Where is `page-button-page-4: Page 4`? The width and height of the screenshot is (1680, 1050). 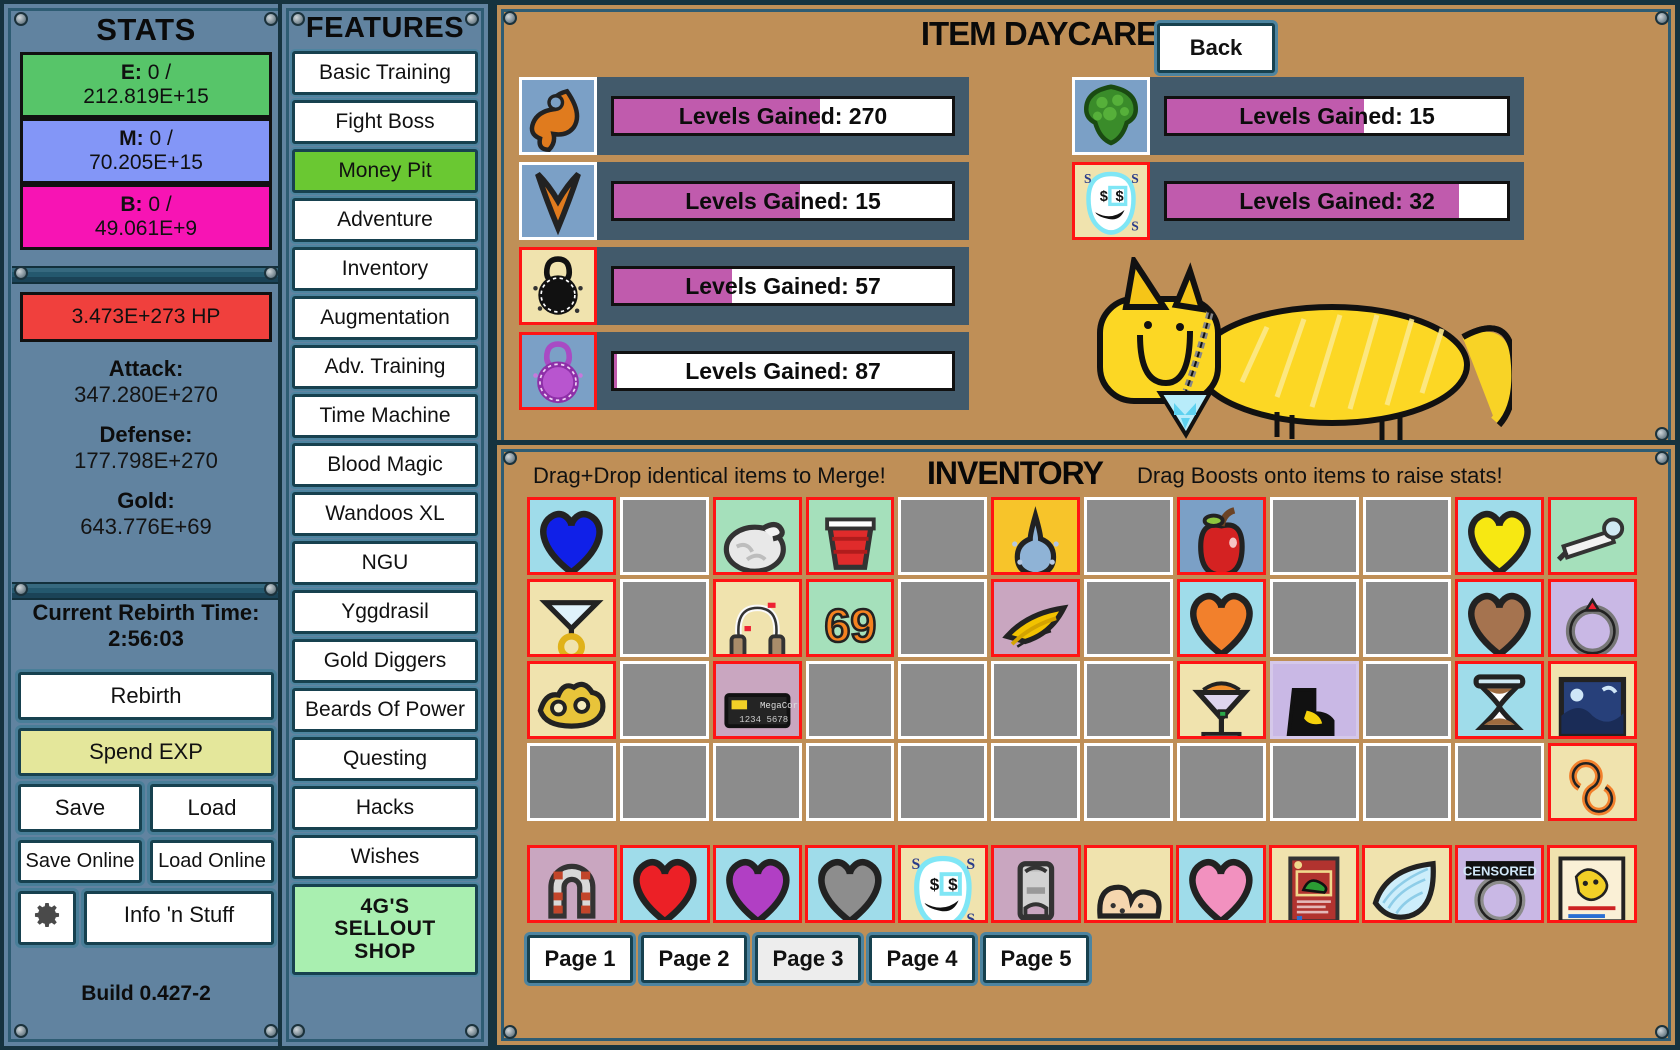
page-button-page-4: Page 4 is located at coordinates (922, 959).